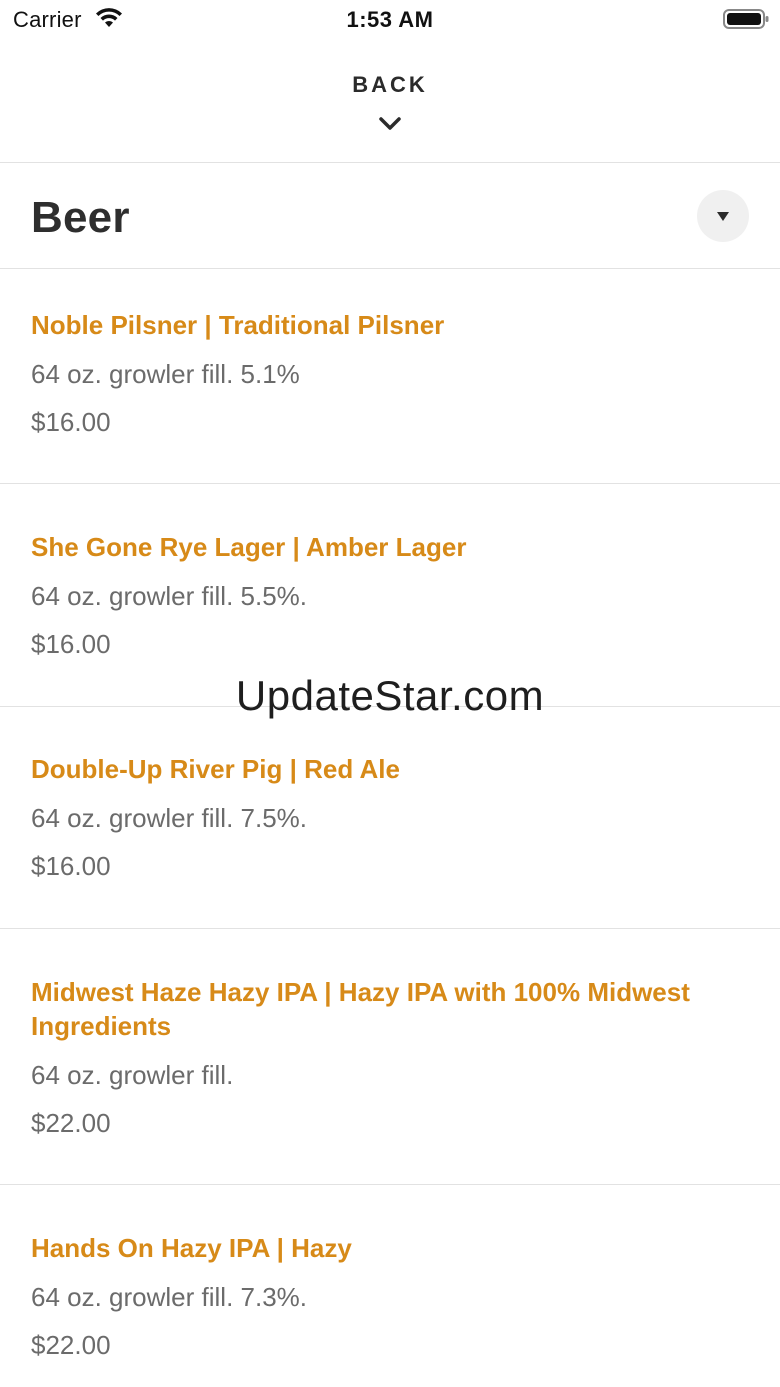  I want to click on item-description: 64 oz. growler fill. 7.5%., so click(169, 818).